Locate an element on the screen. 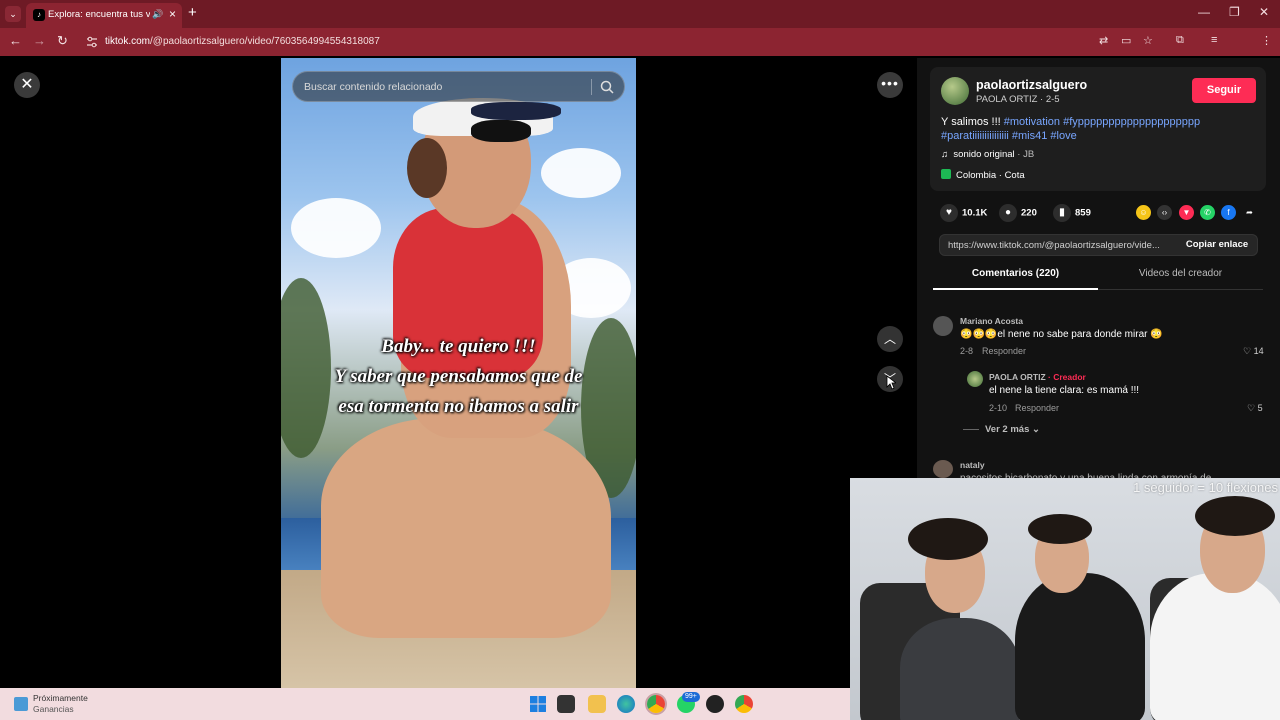 This screenshot has width=1280, height=720. extensions-icon: ⧉ is located at coordinates (1180, 40).